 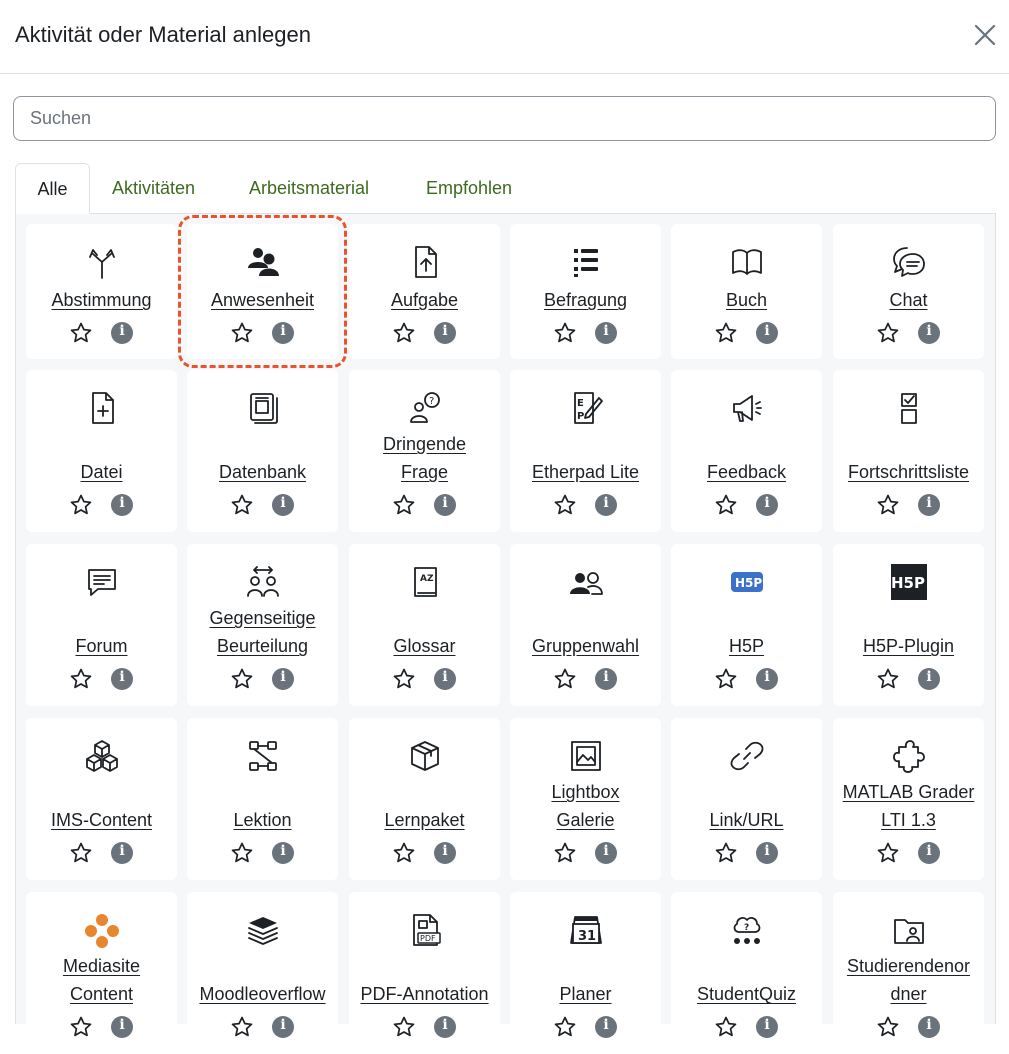 I want to click on module-card: Lektion, so click(x=262, y=799).